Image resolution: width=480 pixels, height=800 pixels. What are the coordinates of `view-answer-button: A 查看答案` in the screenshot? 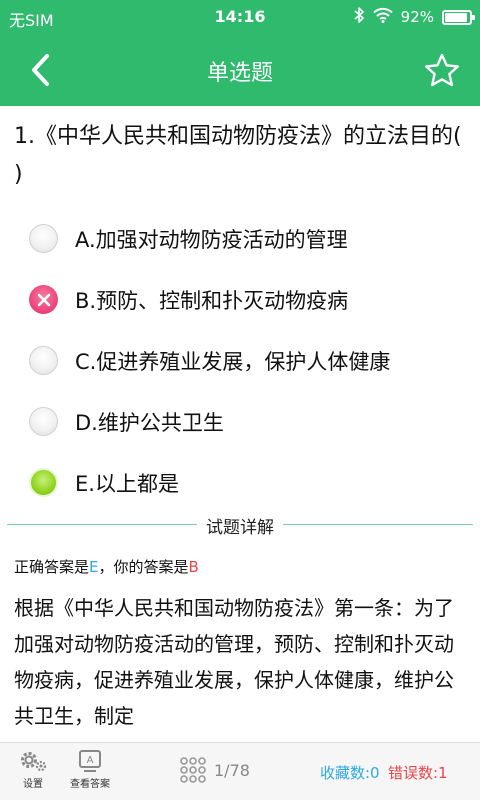 It's located at (90, 769).